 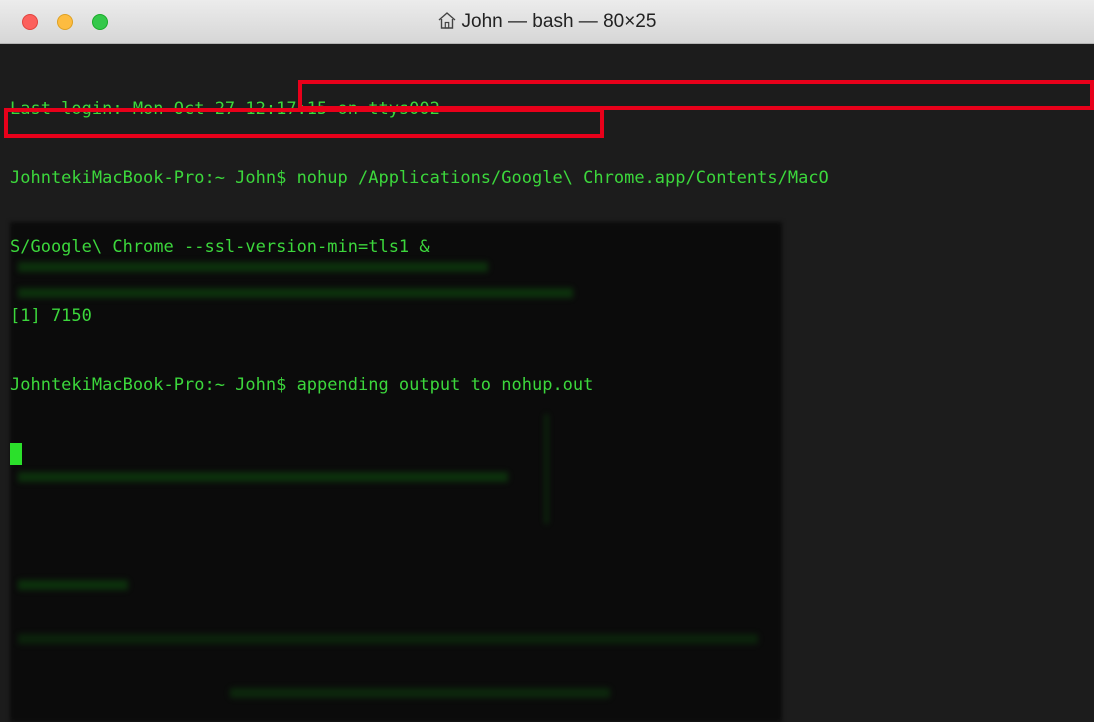 I want to click on terminal-cursor-line, so click(x=419, y=454).